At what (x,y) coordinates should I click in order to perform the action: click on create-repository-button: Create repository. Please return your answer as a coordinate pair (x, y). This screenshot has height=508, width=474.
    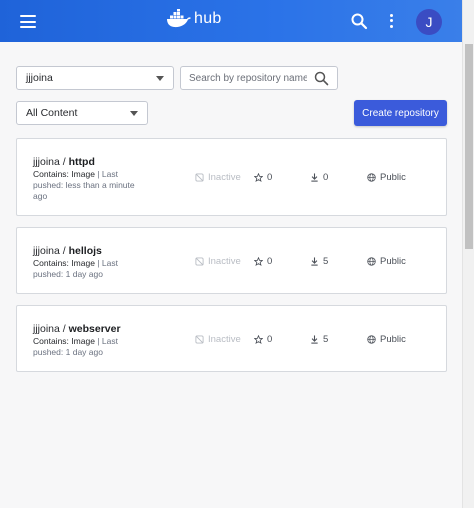
    Looking at the image, I should click on (400, 113).